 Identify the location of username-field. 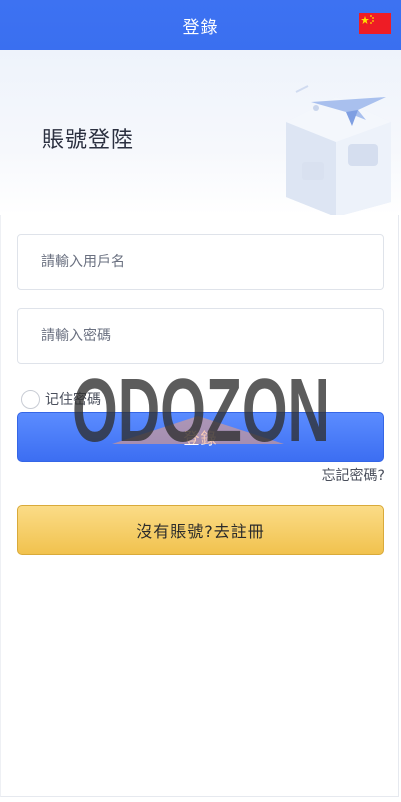
(200, 262).